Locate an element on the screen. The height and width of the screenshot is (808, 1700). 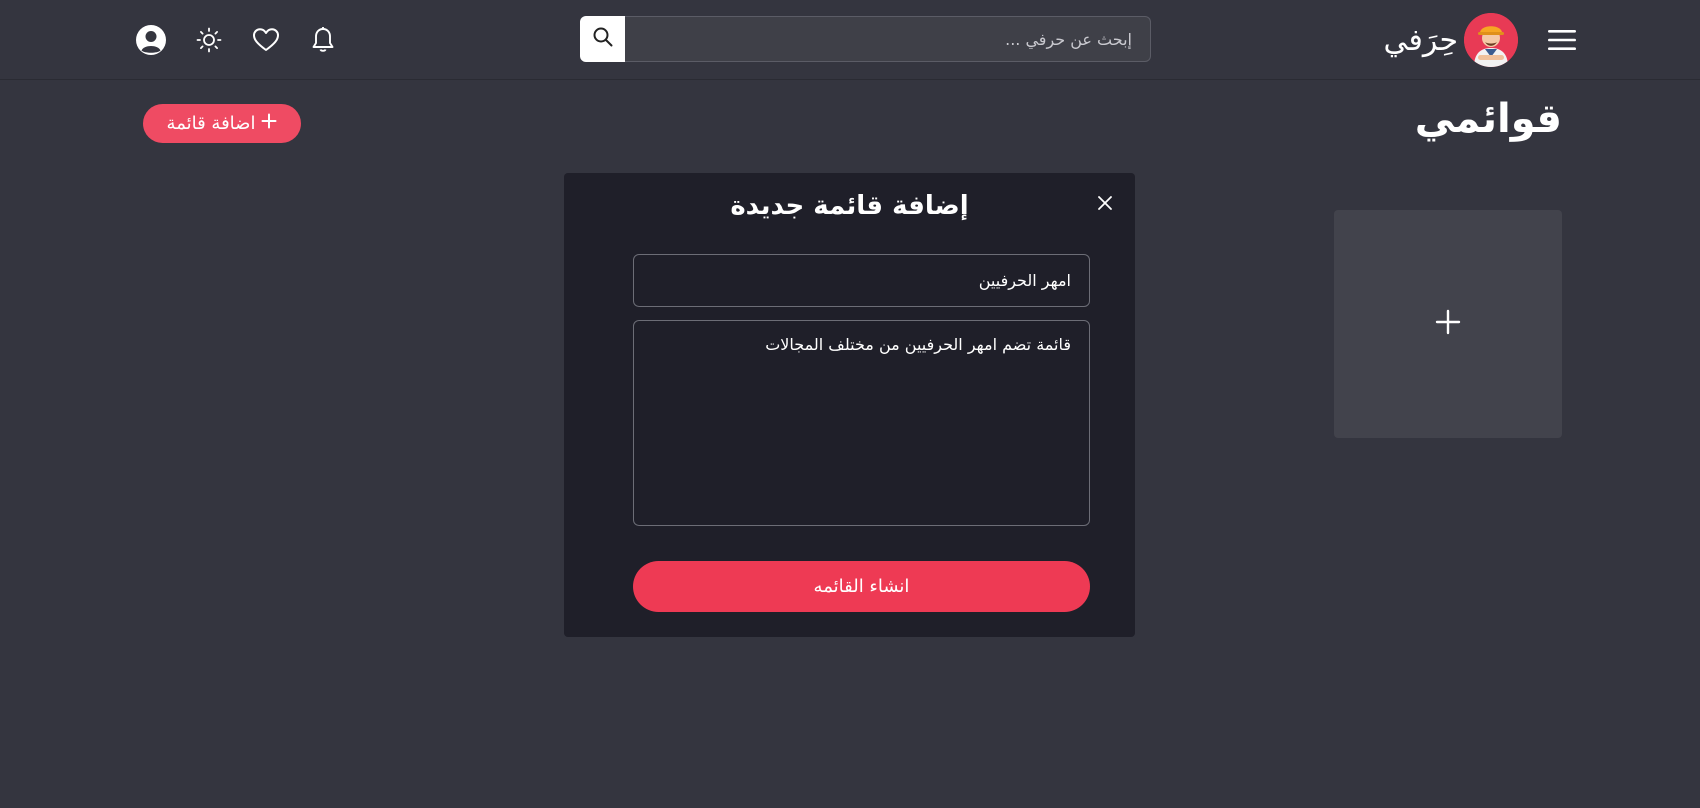
brand: حِرَفي is located at coordinates (1451, 40).